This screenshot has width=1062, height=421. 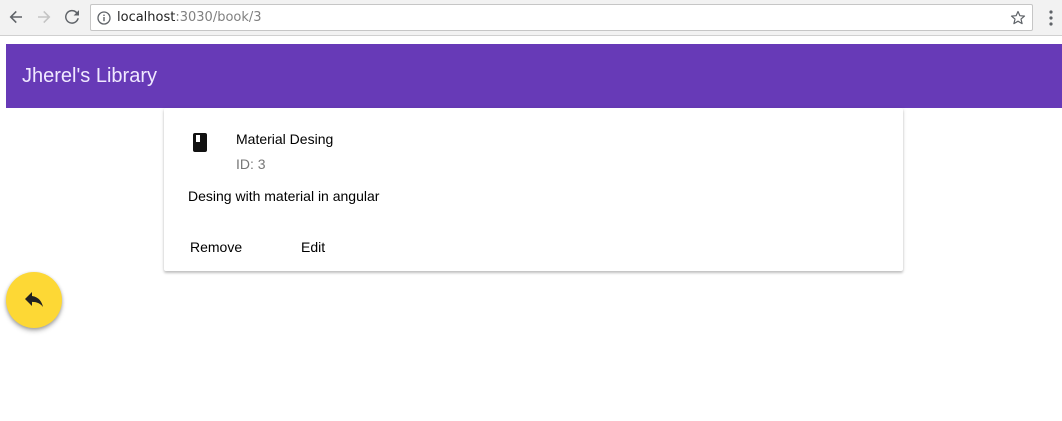 I want to click on reply-icon, so click(x=34, y=299).